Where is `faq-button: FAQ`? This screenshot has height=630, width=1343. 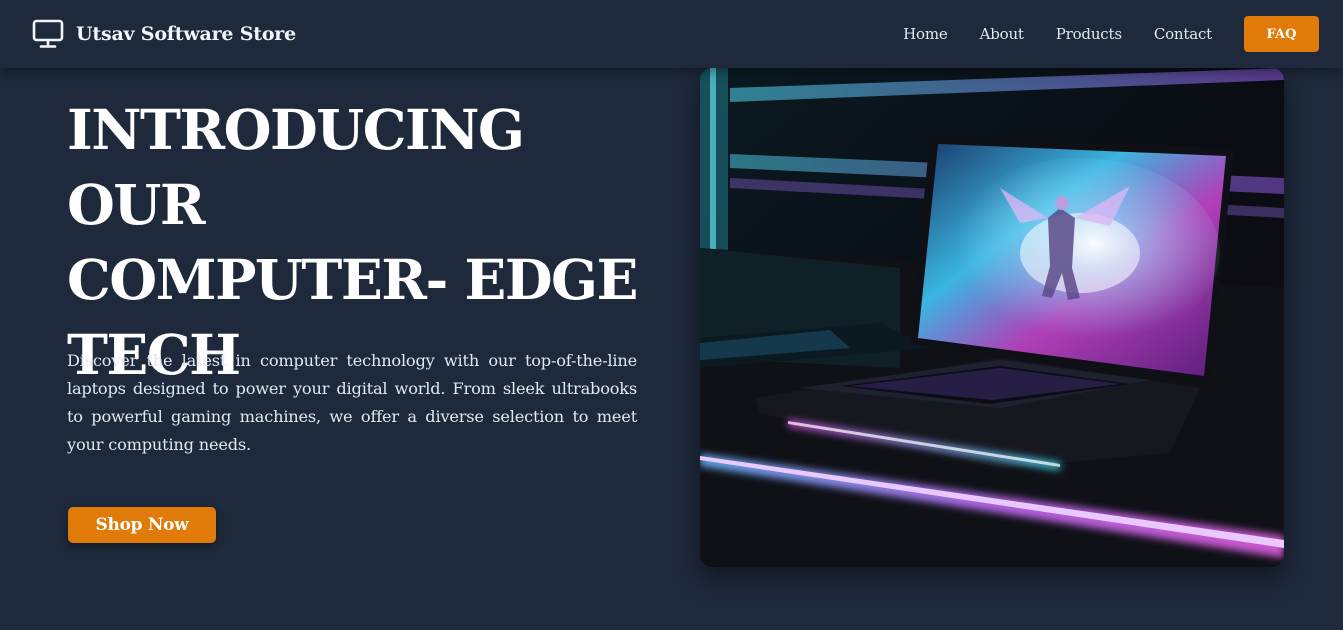 faq-button: FAQ is located at coordinates (1281, 34).